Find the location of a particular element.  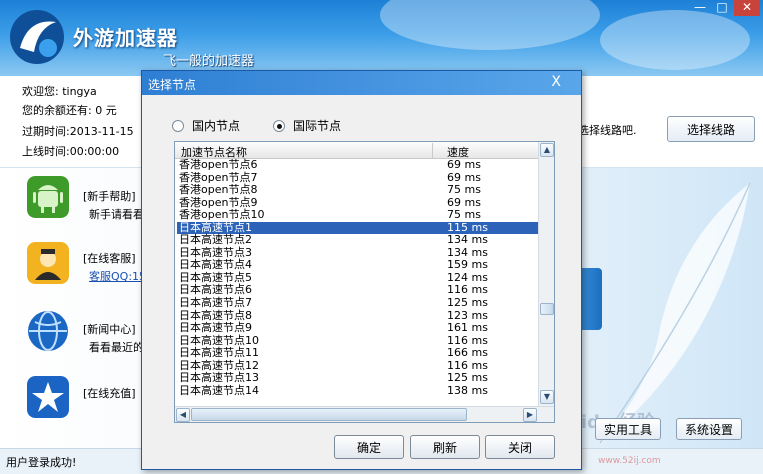

scroll-down-icon: ▼ is located at coordinates (547, 397).